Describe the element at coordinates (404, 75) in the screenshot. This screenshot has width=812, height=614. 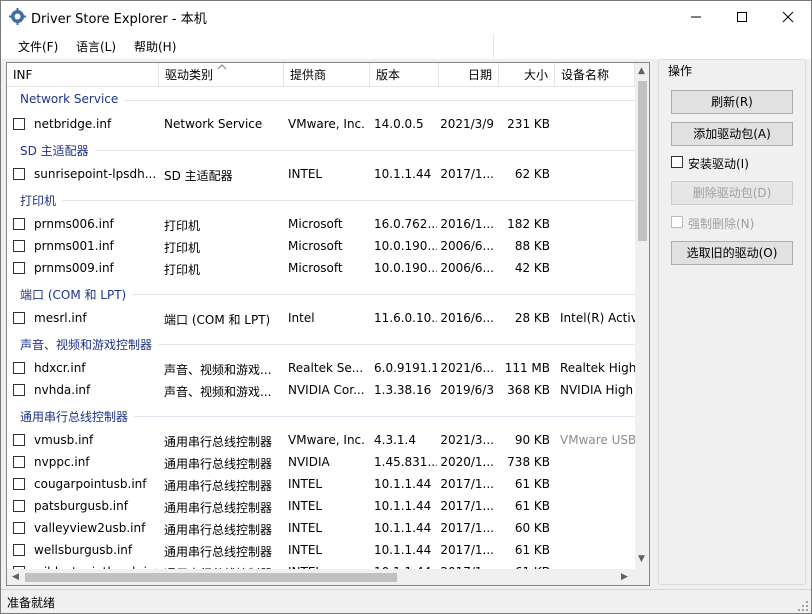
I see `column-header-version: 版本` at that location.